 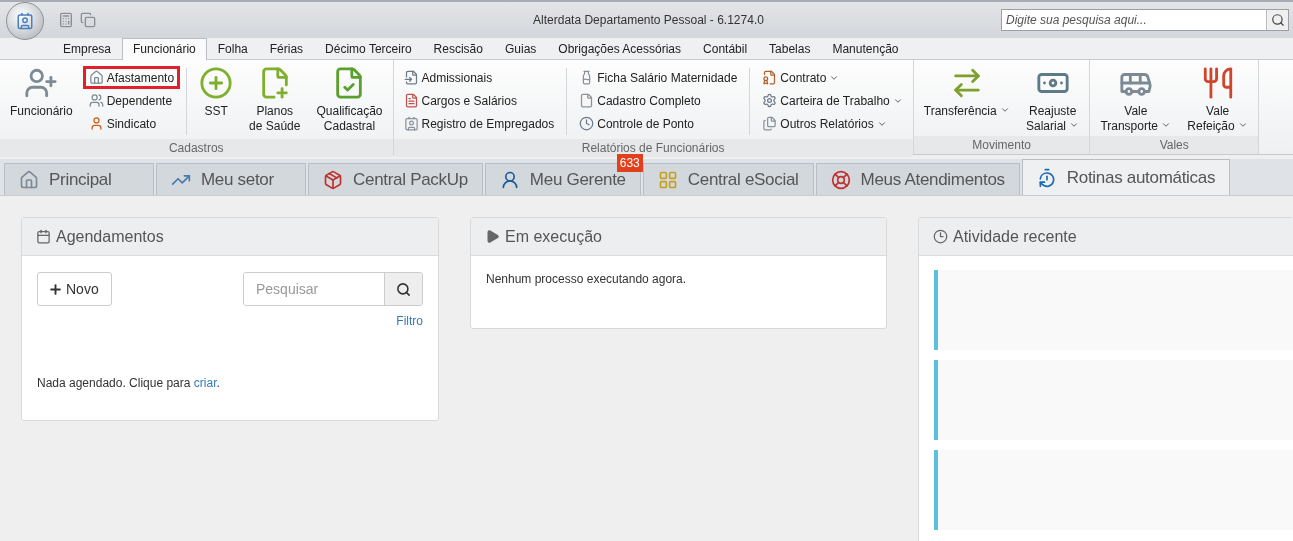 I want to click on ribbon-button: SST, so click(x=216, y=101).